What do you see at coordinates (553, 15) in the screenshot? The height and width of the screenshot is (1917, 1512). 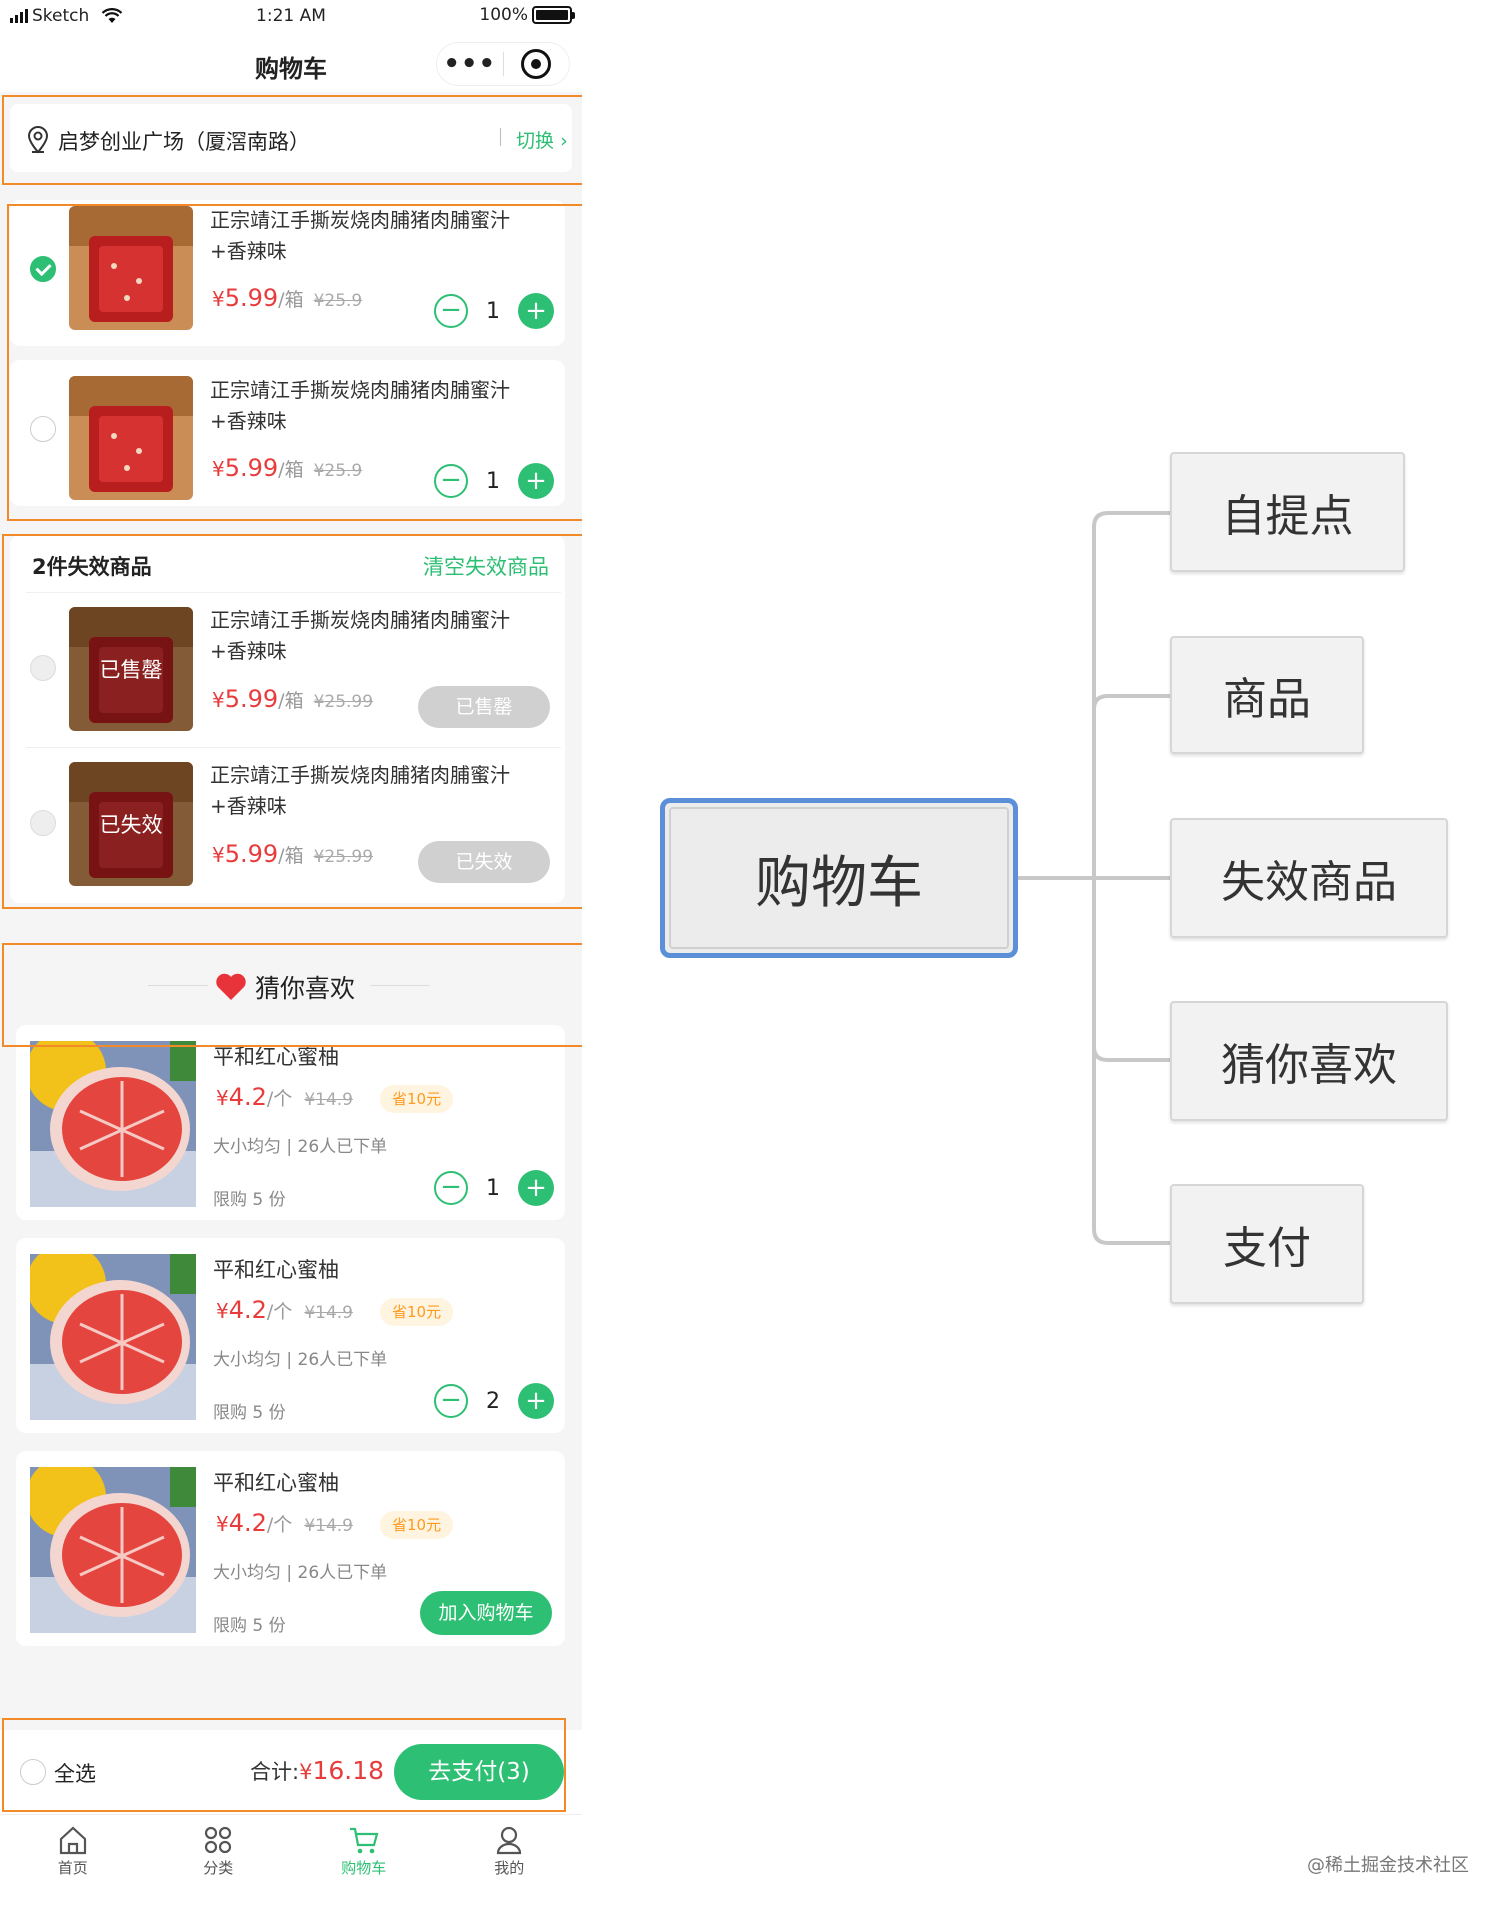 I see `battery-icon` at bounding box center [553, 15].